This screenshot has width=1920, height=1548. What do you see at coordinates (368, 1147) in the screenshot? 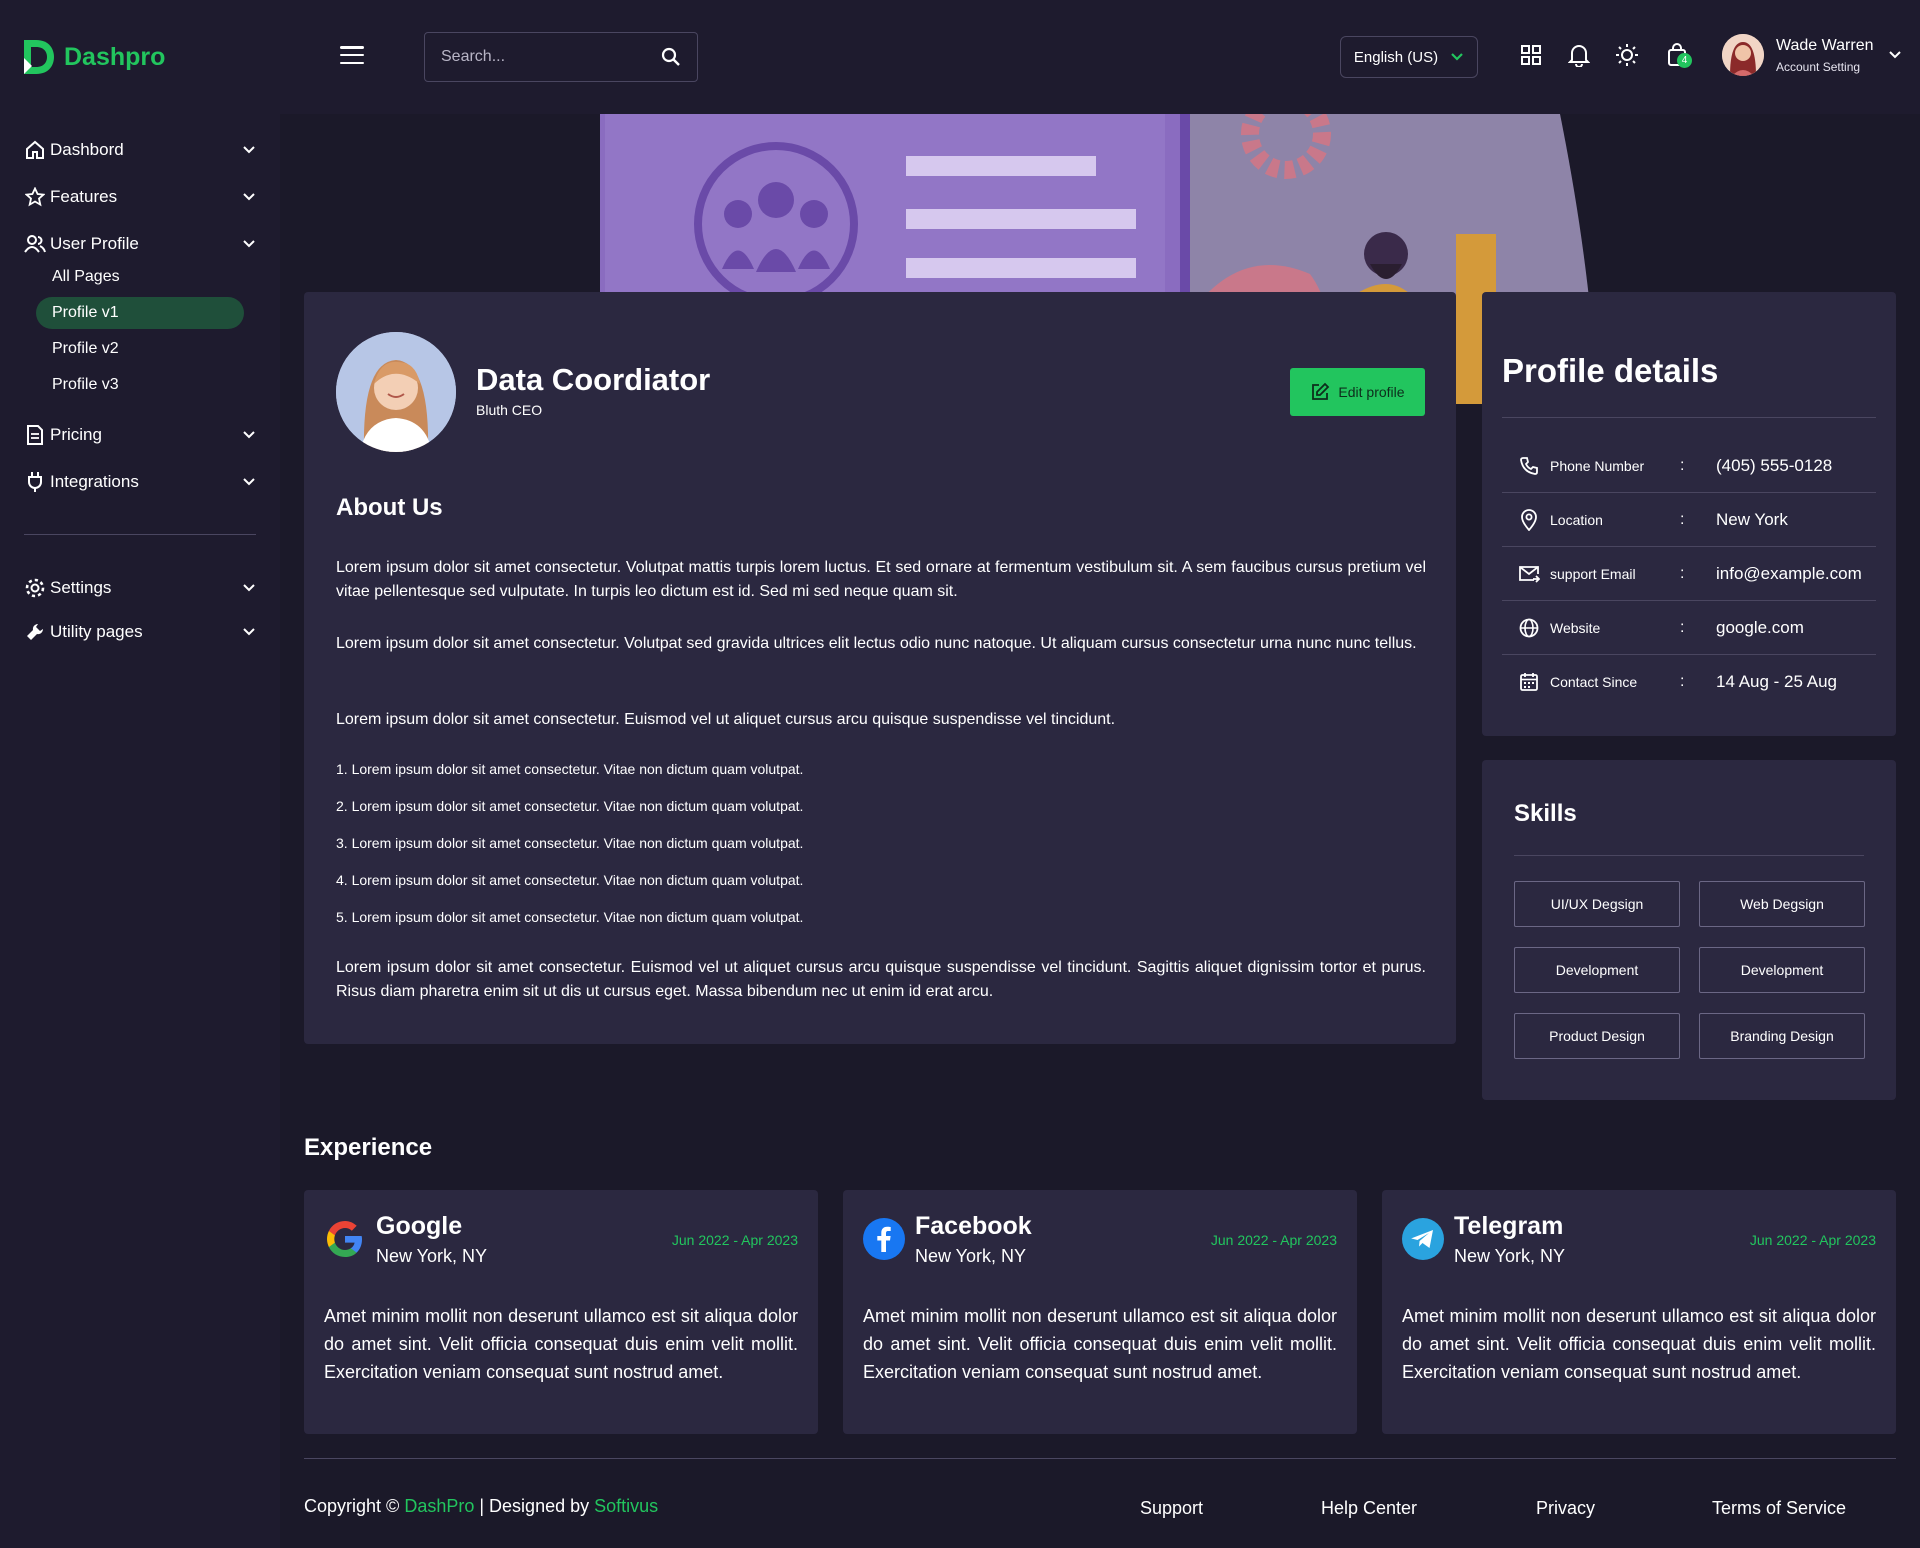
I see `experience-heading: Experience` at bounding box center [368, 1147].